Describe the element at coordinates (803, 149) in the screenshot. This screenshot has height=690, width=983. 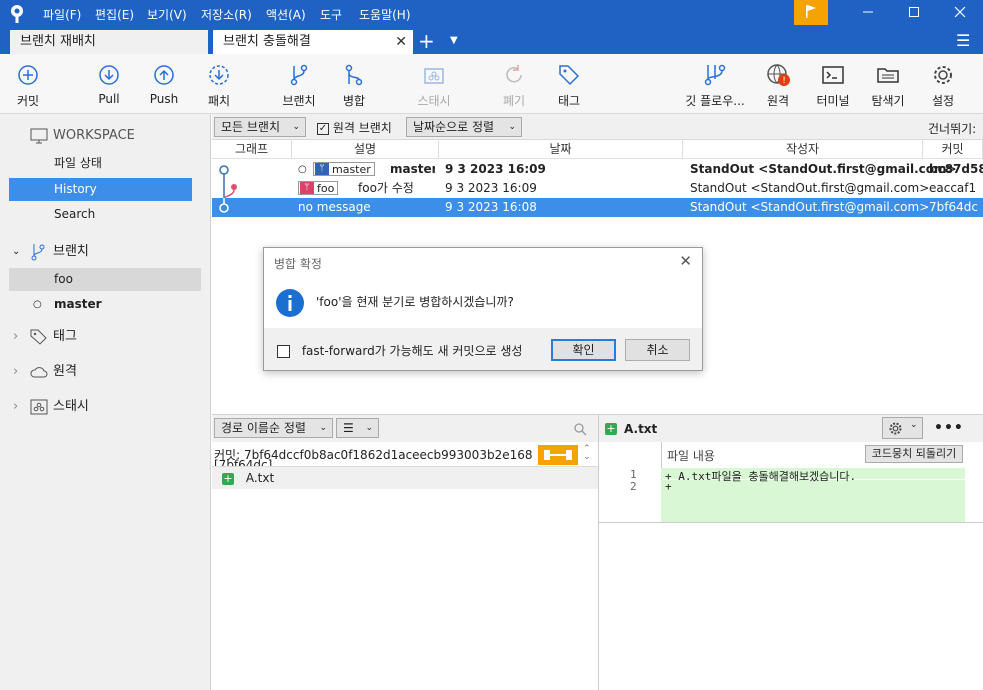
I see `col-author: 작성자` at that location.